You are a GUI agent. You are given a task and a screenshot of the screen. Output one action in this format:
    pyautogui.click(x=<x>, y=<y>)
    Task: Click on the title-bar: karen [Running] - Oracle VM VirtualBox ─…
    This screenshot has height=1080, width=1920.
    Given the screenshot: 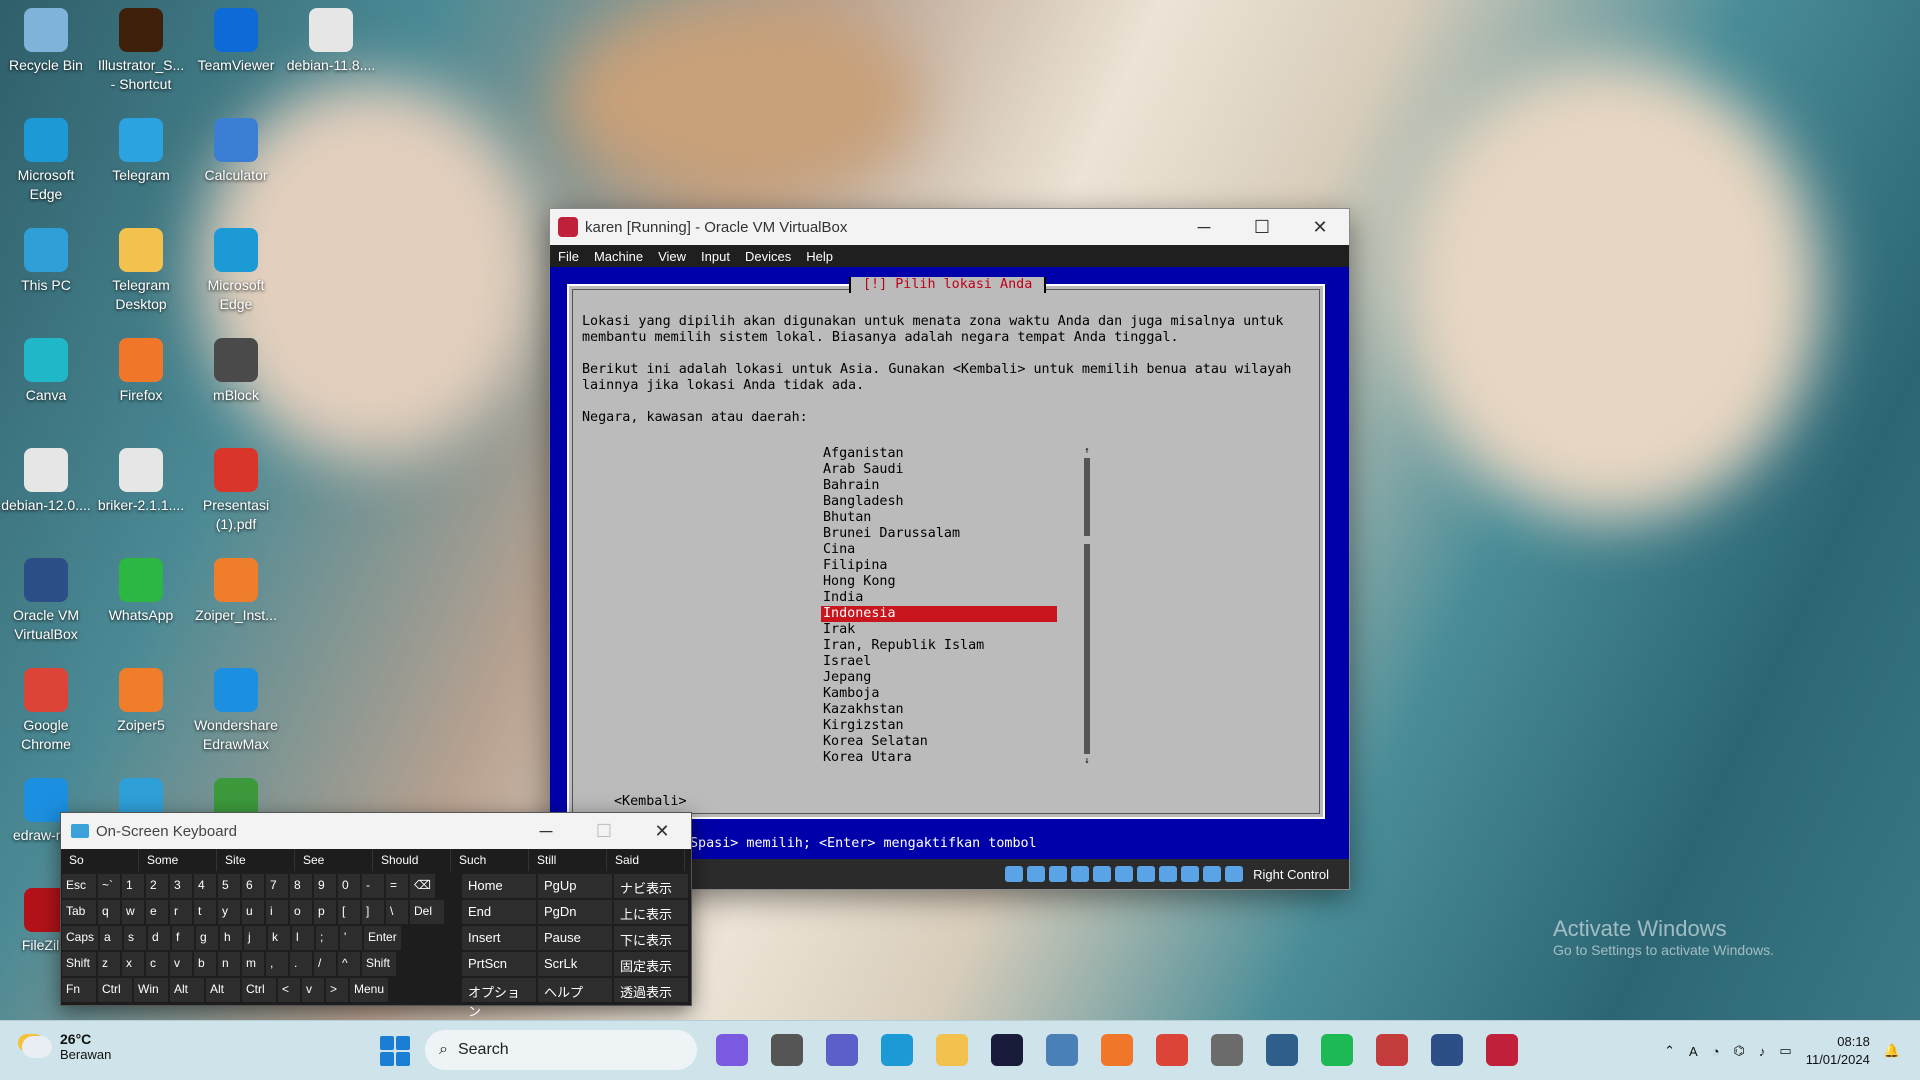 What is the action you would take?
    pyautogui.click(x=949, y=227)
    